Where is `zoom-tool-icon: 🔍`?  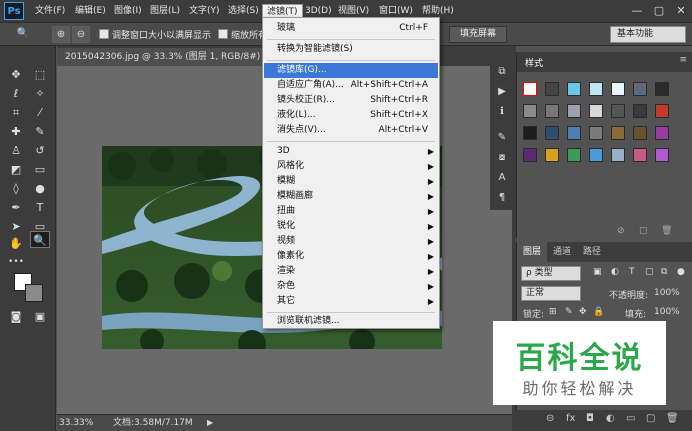
zoom-tool-icon: 🔍 is located at coordinates (23, 34).